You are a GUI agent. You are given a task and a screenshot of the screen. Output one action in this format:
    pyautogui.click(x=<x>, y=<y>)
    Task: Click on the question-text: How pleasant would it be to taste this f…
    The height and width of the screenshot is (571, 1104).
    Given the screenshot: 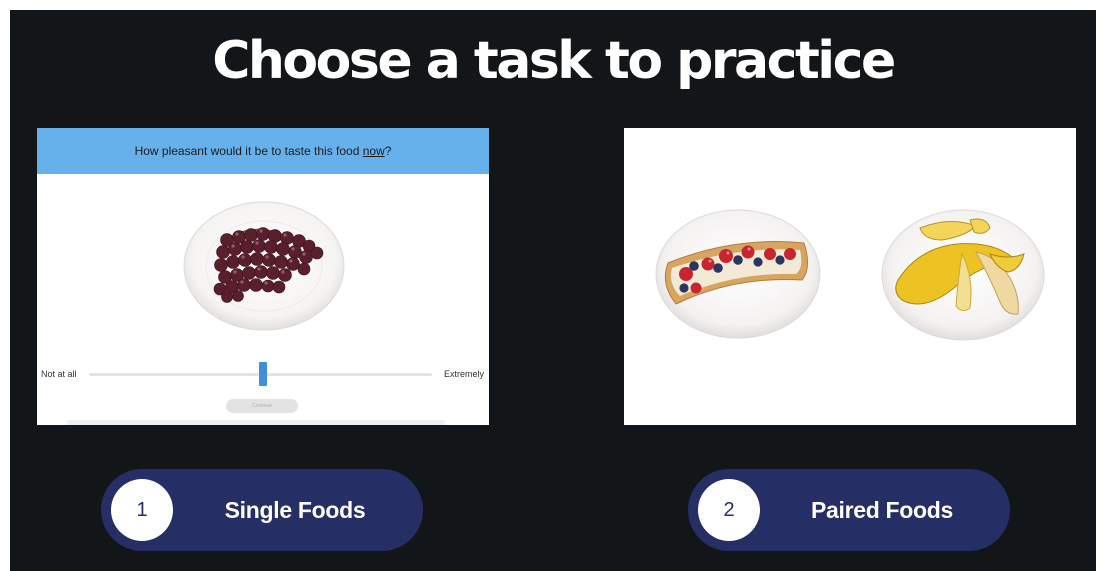 What is the action you would take?
    pyautogui.click(x=248, y=151)
    